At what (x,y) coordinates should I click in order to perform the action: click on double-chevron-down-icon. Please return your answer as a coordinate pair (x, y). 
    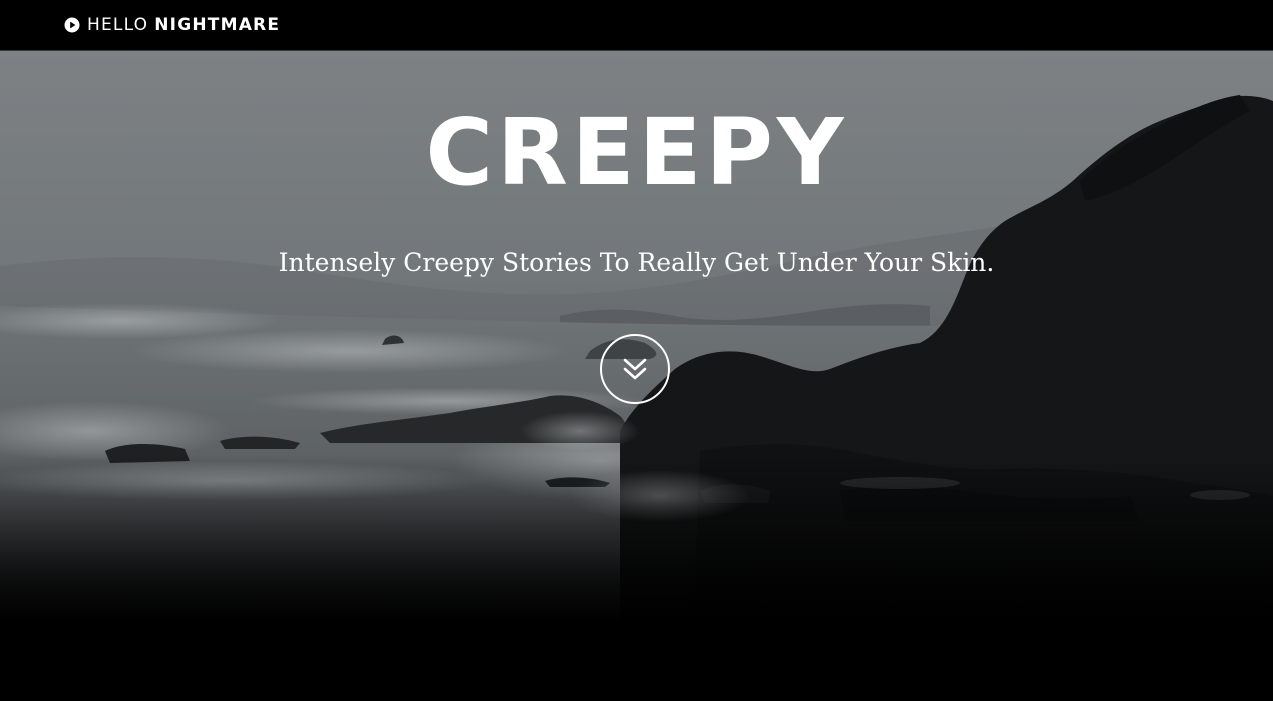
    Looking at the image, I should click on (635, 369).